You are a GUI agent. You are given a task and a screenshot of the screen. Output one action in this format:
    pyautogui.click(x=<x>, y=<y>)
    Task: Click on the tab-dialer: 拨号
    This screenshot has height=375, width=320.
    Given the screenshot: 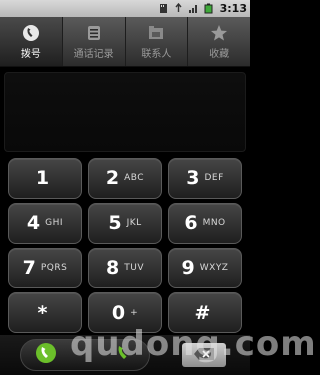 What is the action you would take?
    pyautogui.click(x=31, y=41)
    